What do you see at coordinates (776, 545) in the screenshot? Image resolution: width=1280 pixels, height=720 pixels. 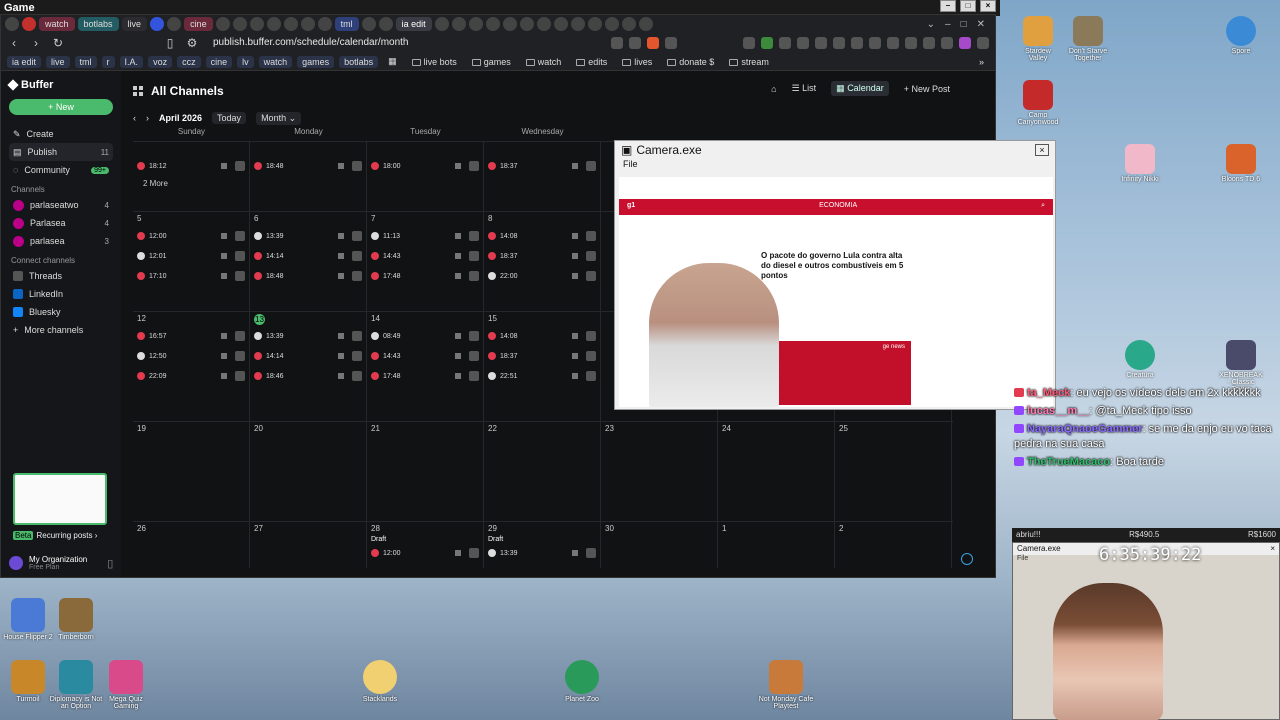 I see `calendar-day: 1` at bounding box center [776, 545].